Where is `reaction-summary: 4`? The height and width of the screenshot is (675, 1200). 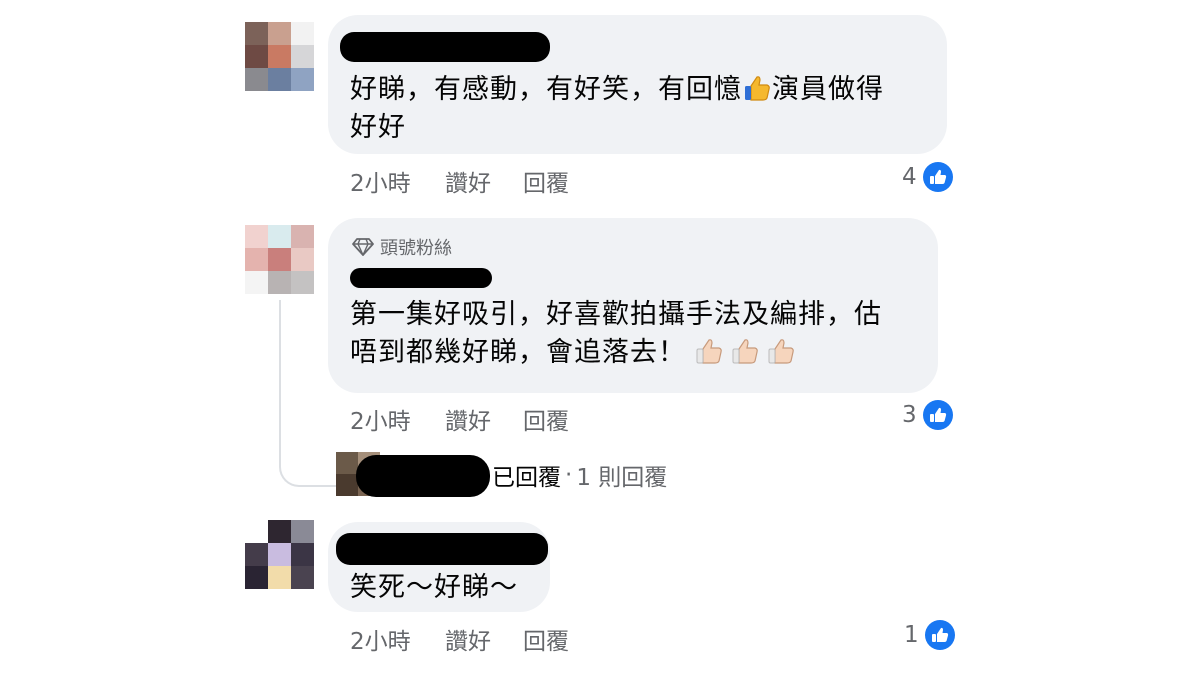
reaction-summary: 4 is located at coordinates (927, 177).